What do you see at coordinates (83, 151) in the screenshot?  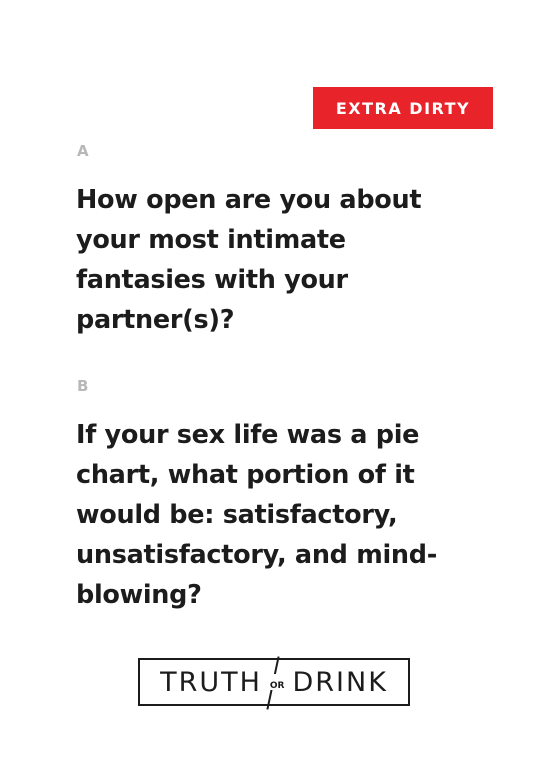 I see `option-a-label: A` at bounding box center [83, 151].